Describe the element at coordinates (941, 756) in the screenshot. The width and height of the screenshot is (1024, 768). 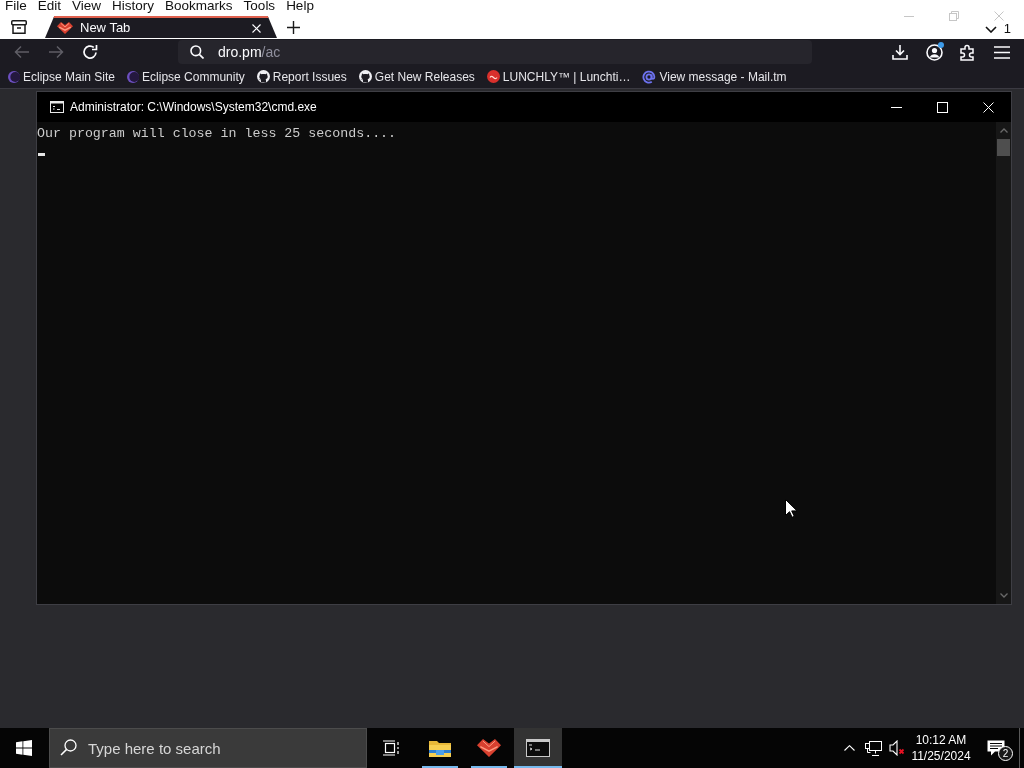
I see `clock-date: 11/25/2024` at that location.